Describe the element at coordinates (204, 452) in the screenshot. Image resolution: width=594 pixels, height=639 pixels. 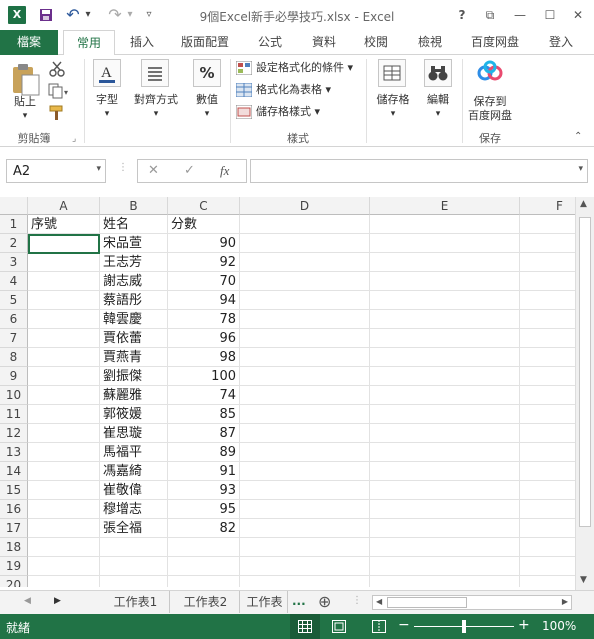
I see `cell-c13: 89` at that location.